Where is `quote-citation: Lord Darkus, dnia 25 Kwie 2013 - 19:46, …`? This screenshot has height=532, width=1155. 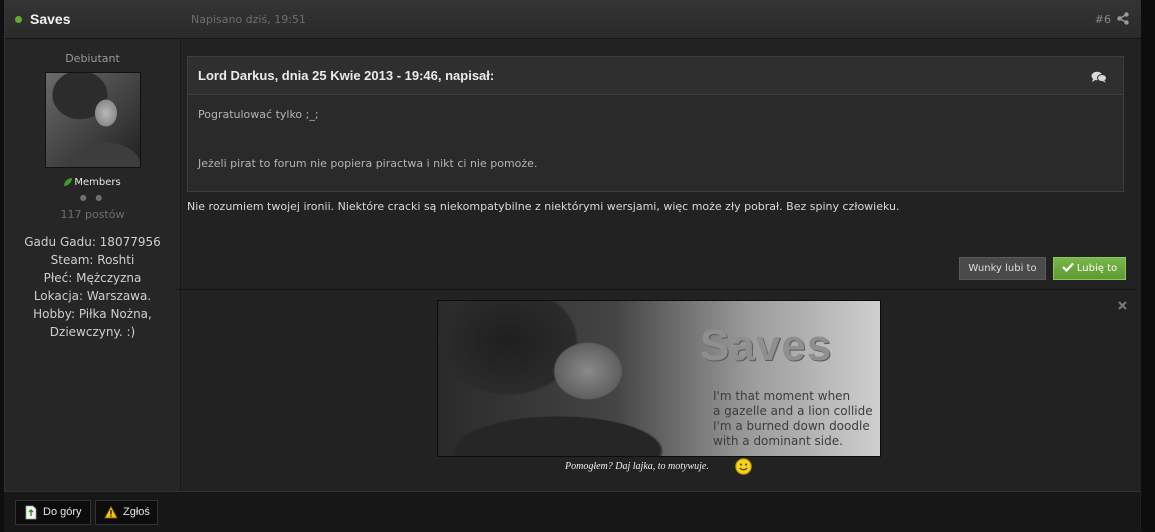 quote-citation: Lord Darkus, dnia 25 Kwie 2013 - 19:46, … is located at coordinates (346, 75).